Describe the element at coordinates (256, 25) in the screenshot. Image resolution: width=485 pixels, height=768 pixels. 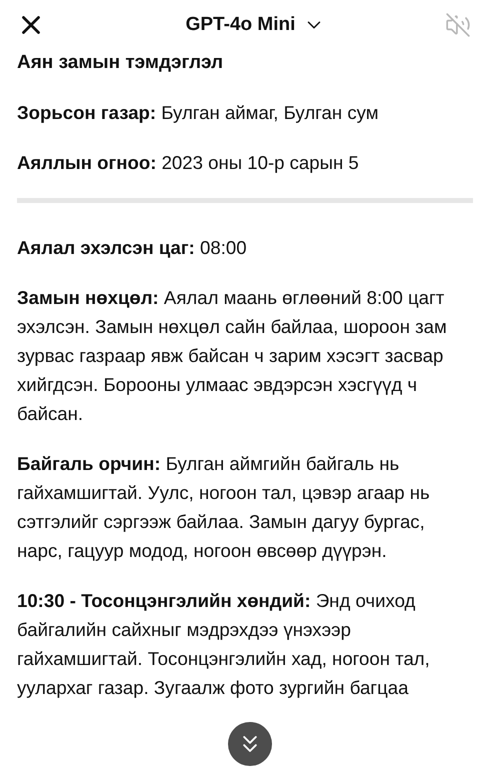
I see `model-selector: GPT-4o Mini` at that location.